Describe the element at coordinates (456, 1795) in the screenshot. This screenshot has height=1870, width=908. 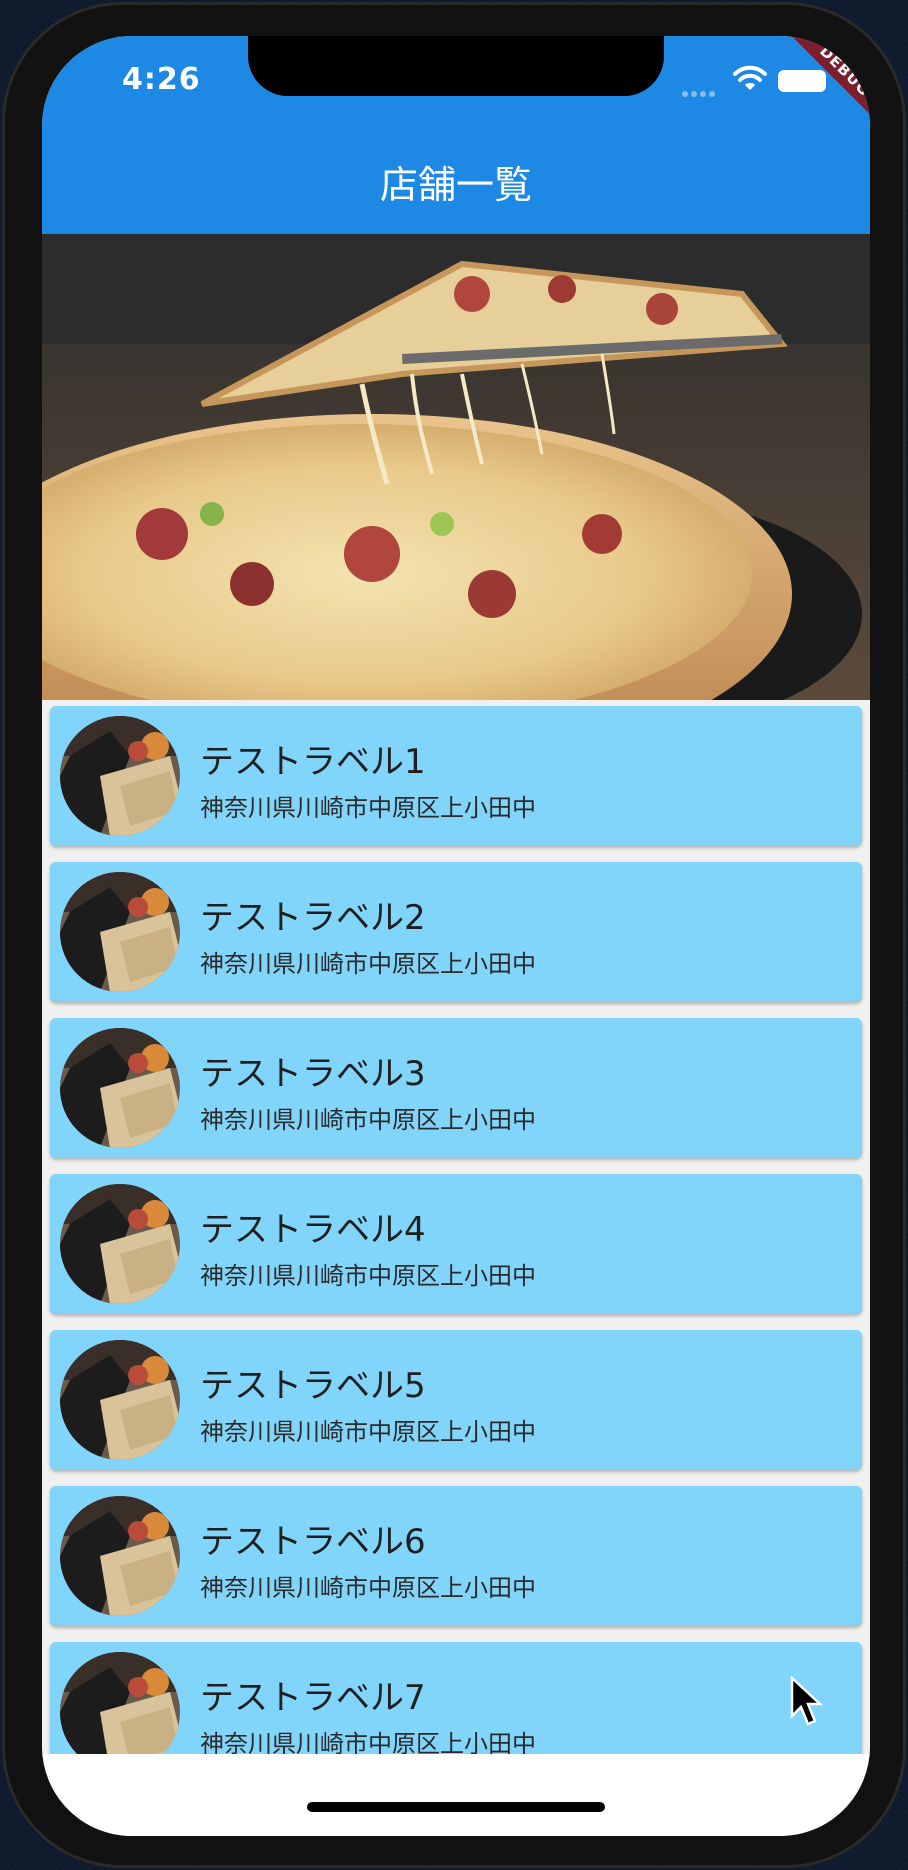
I see `bottom-safe-area` at that location.